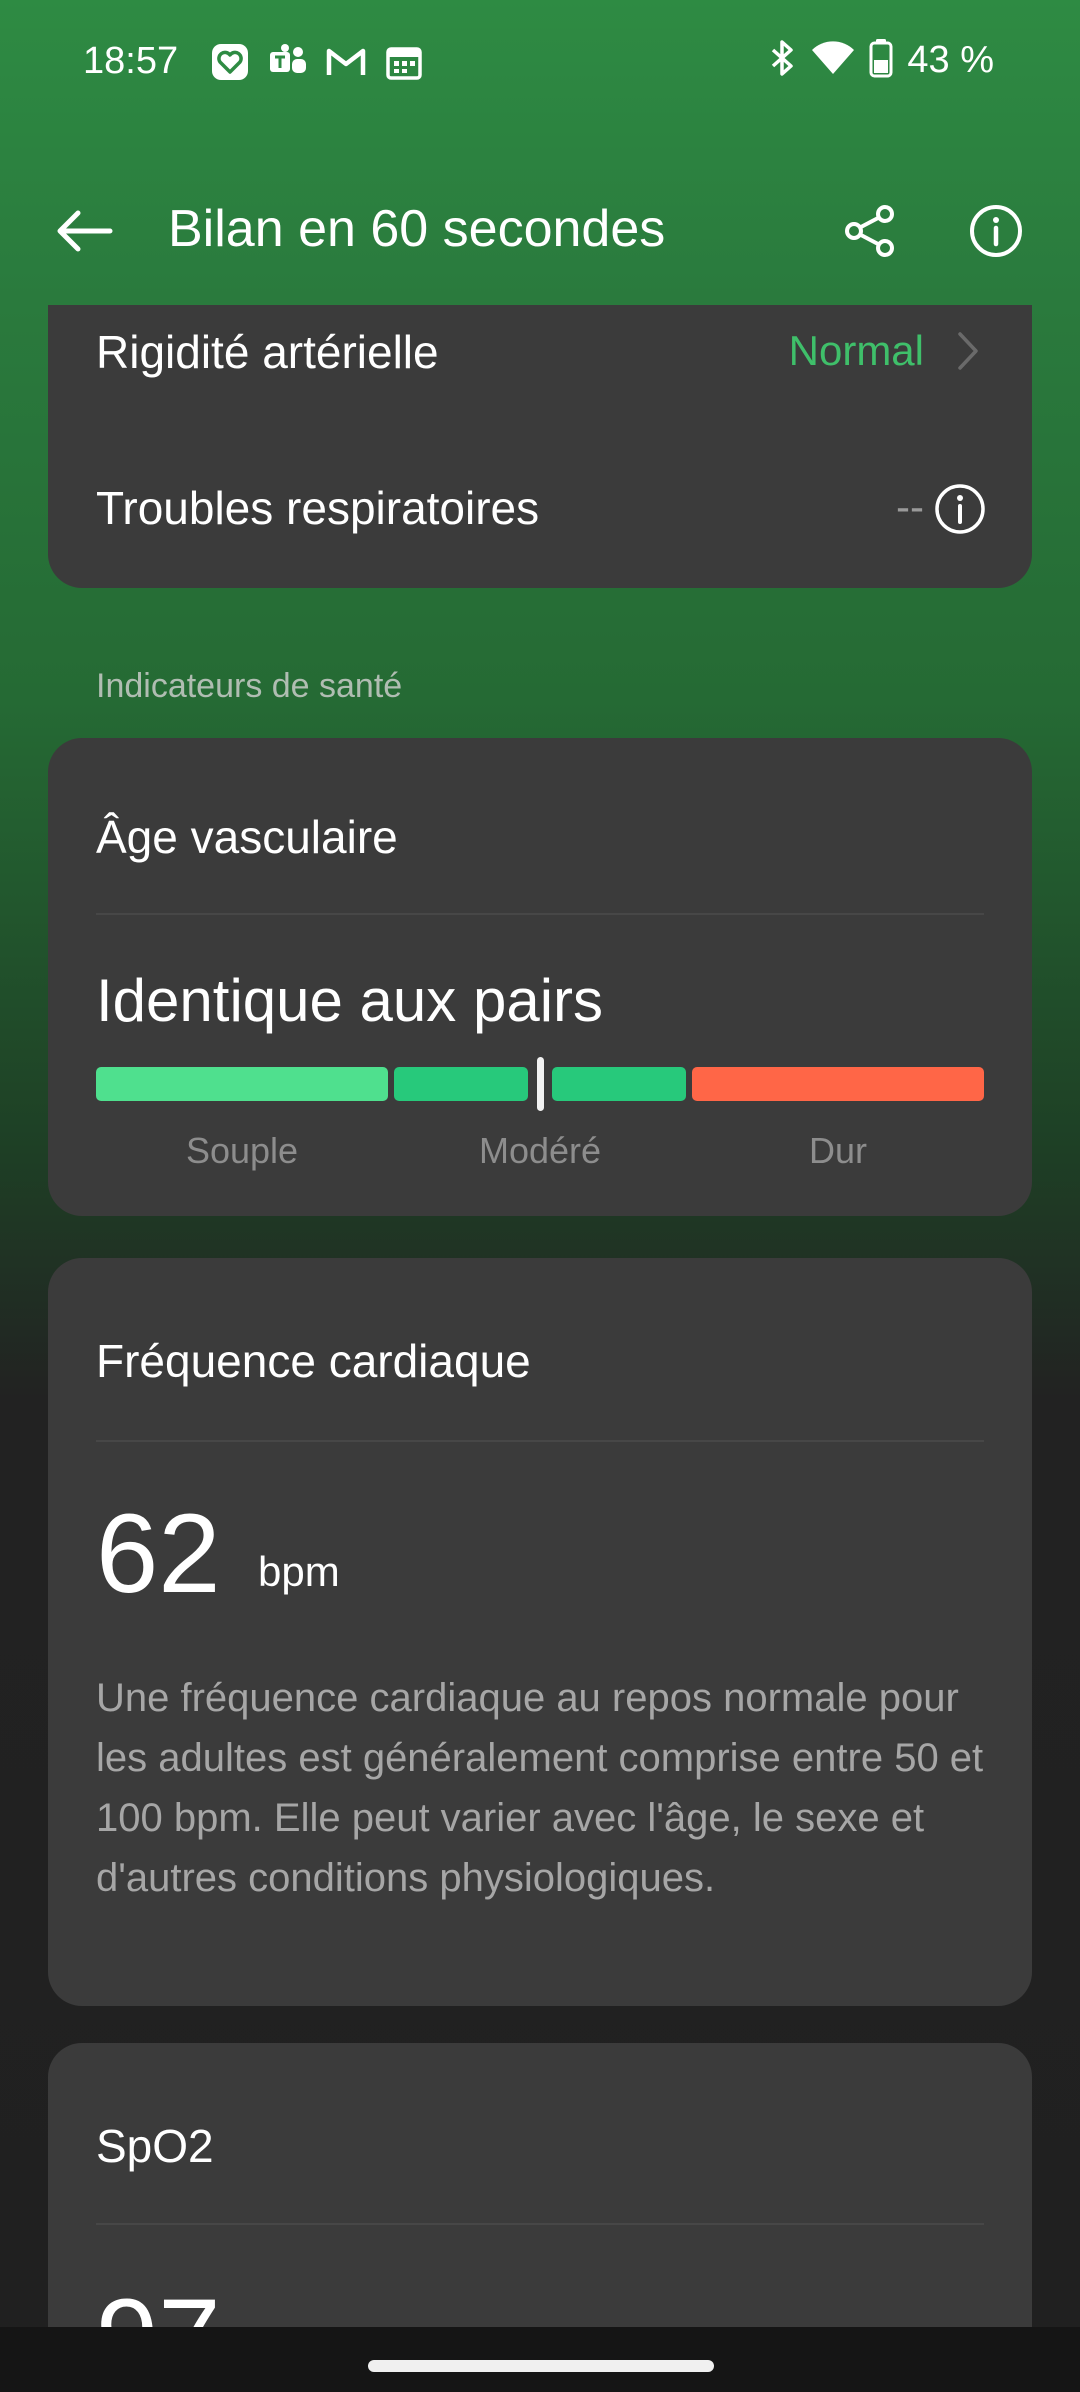  I want to click on back-button, so click(84, 231).